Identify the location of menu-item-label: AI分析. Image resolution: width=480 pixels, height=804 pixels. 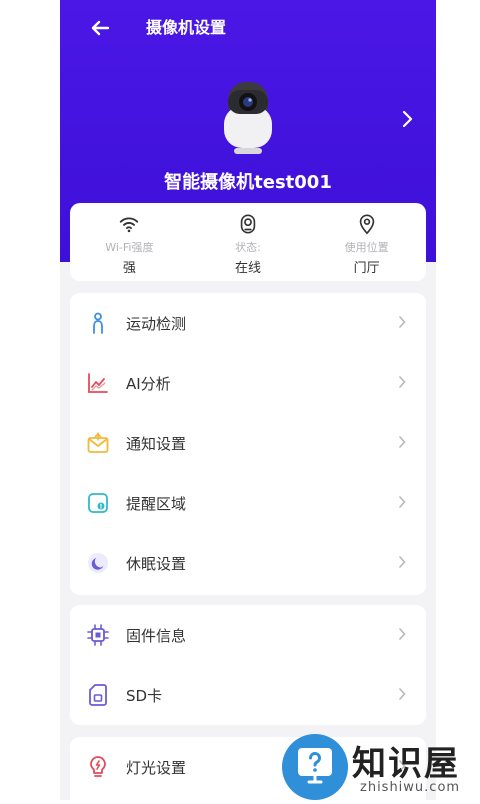
(148, 383).